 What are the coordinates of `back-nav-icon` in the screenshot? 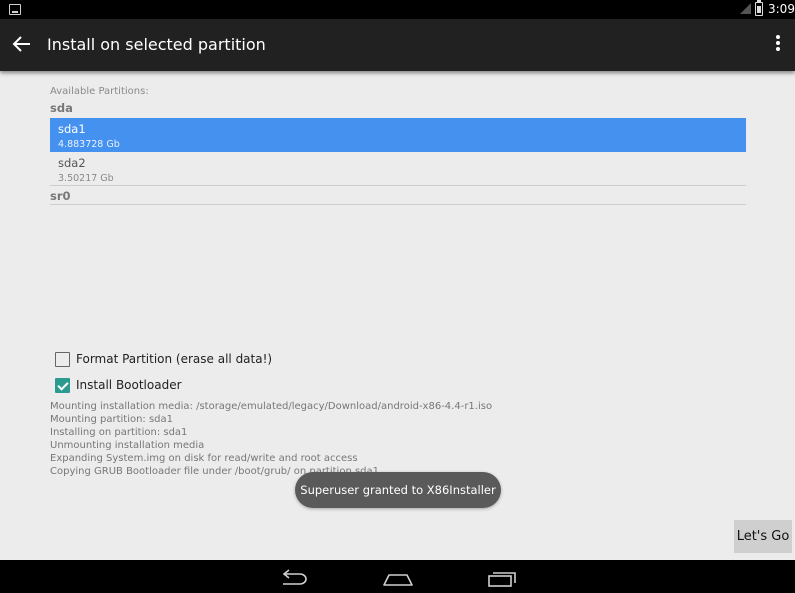 It's located at (294, 578).